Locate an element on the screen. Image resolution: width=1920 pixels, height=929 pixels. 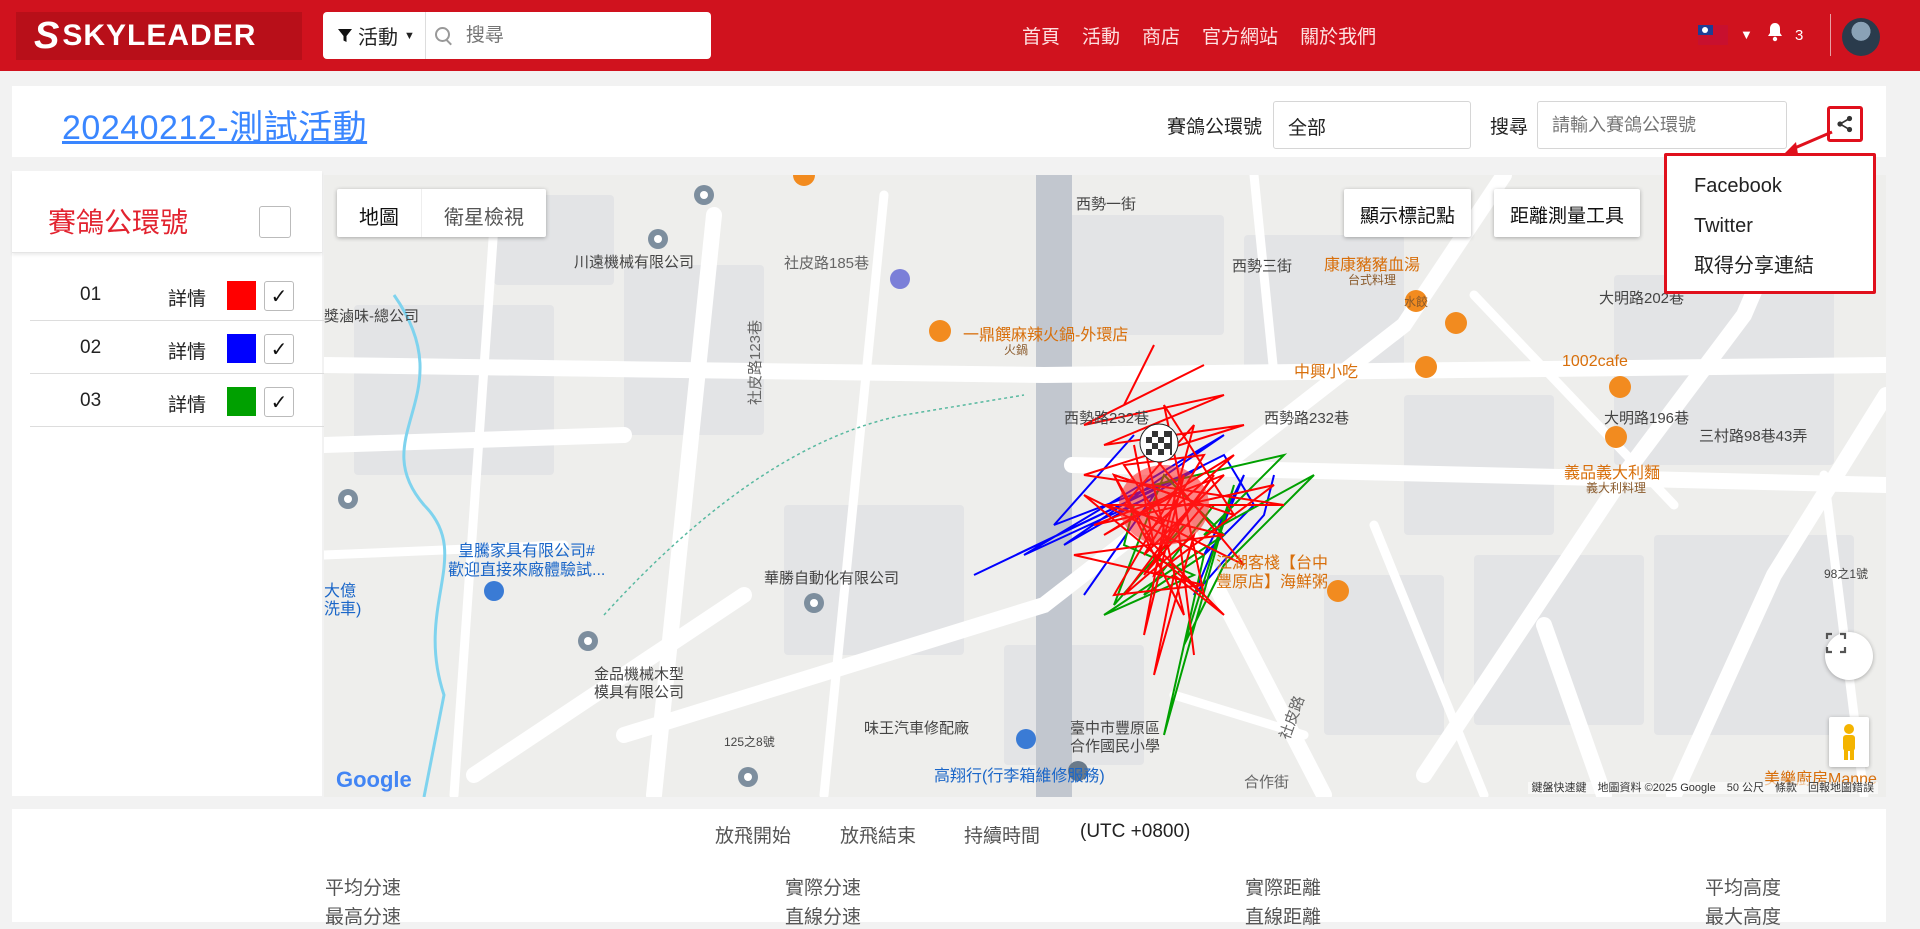
pigeon-list-title: 賽鴿公環號 is located at coordinates (118, 222).